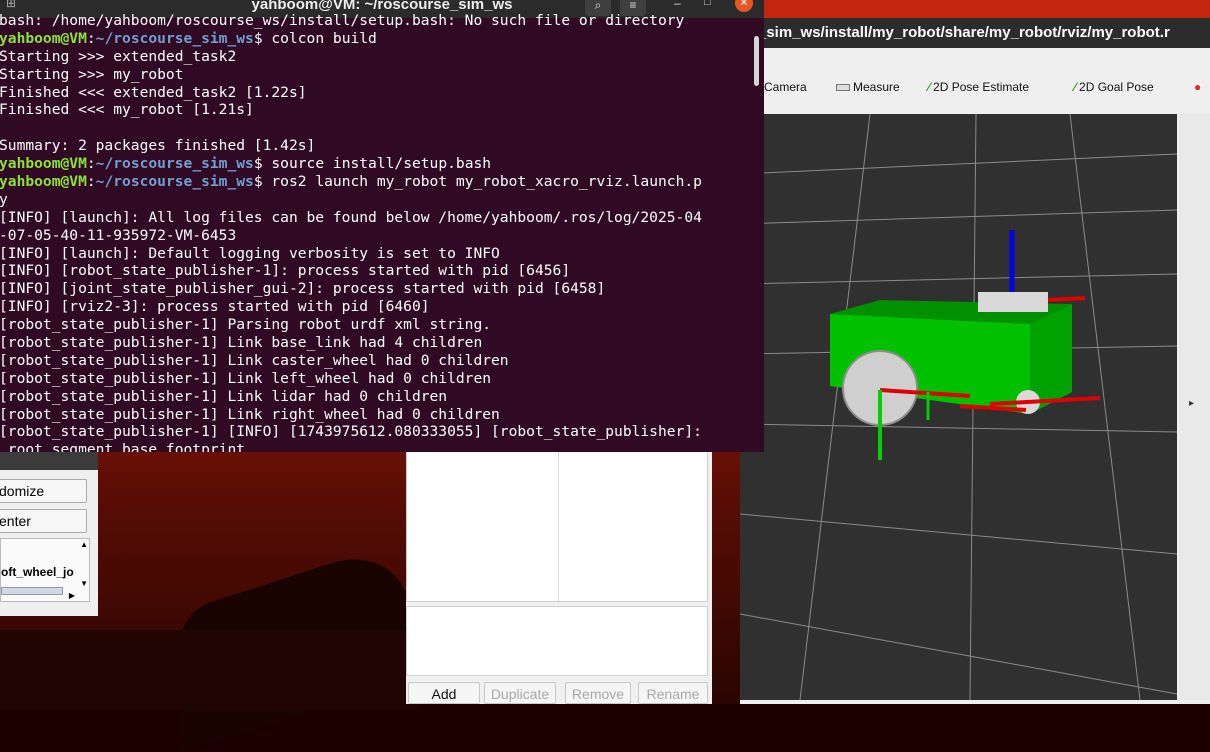 The width and height of the screenshot is (1210, 752). Describe the element at coordinates (49, 534) in the screenshot. I see `joint-state-publisher-window: domize enter oft_wheel_jo ▲ ▼ ▶` at that location.